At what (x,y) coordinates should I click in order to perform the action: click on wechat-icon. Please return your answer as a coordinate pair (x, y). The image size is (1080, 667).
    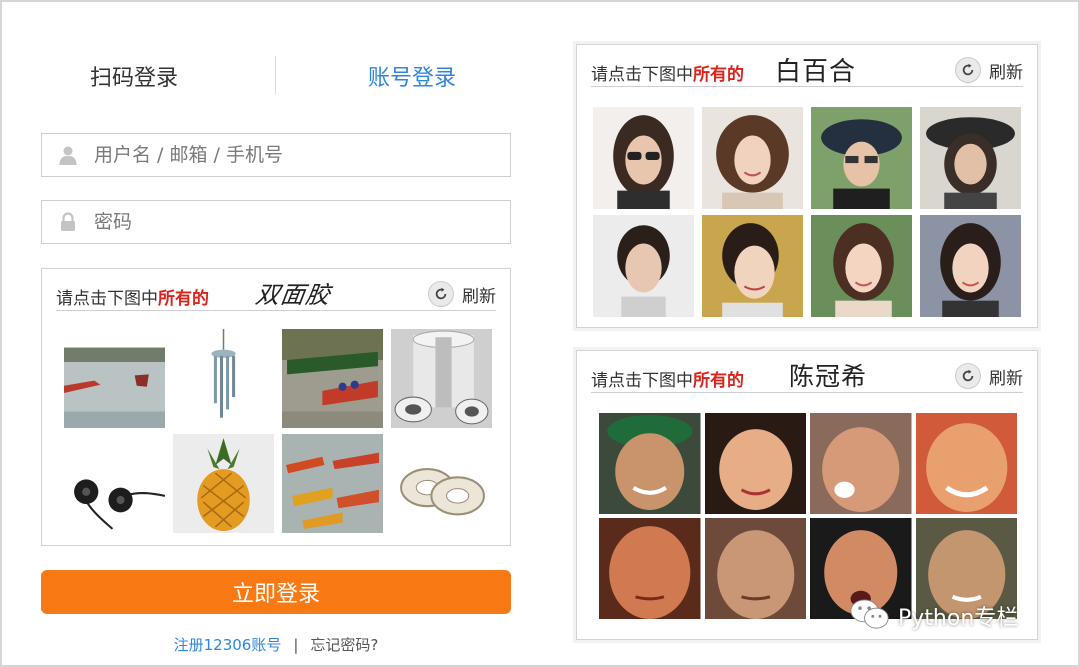
    Looking at the image, I should click on (870, 616).